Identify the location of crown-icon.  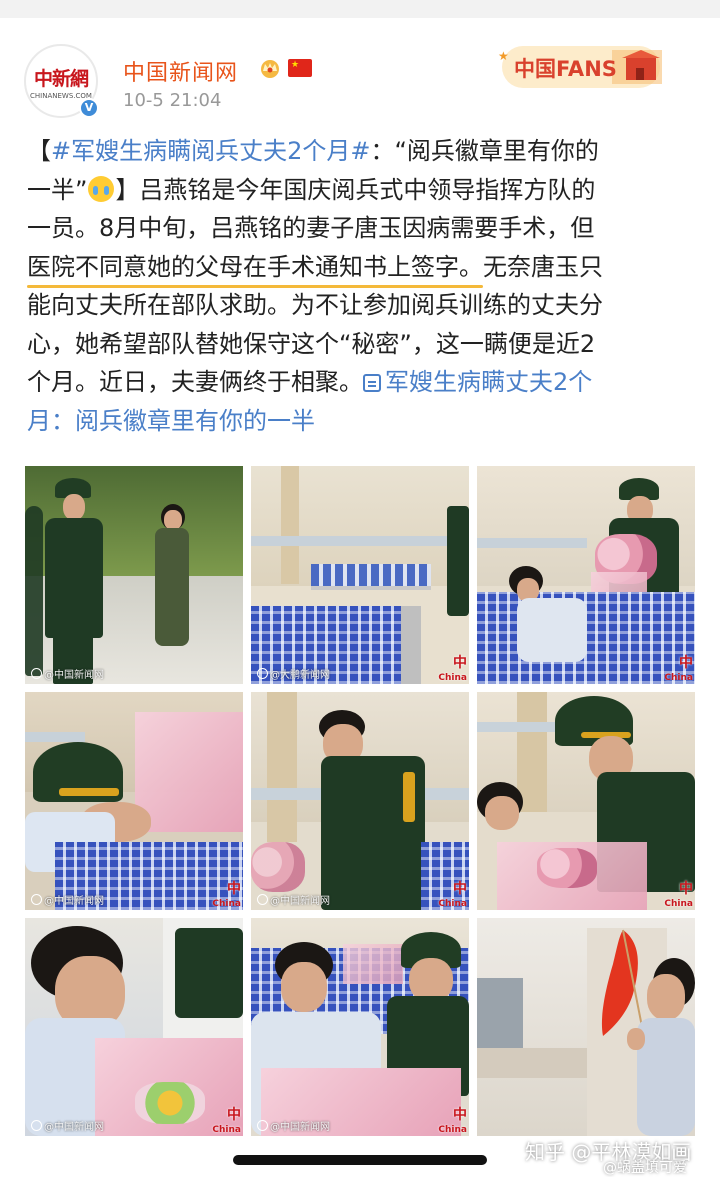
(270, 69).